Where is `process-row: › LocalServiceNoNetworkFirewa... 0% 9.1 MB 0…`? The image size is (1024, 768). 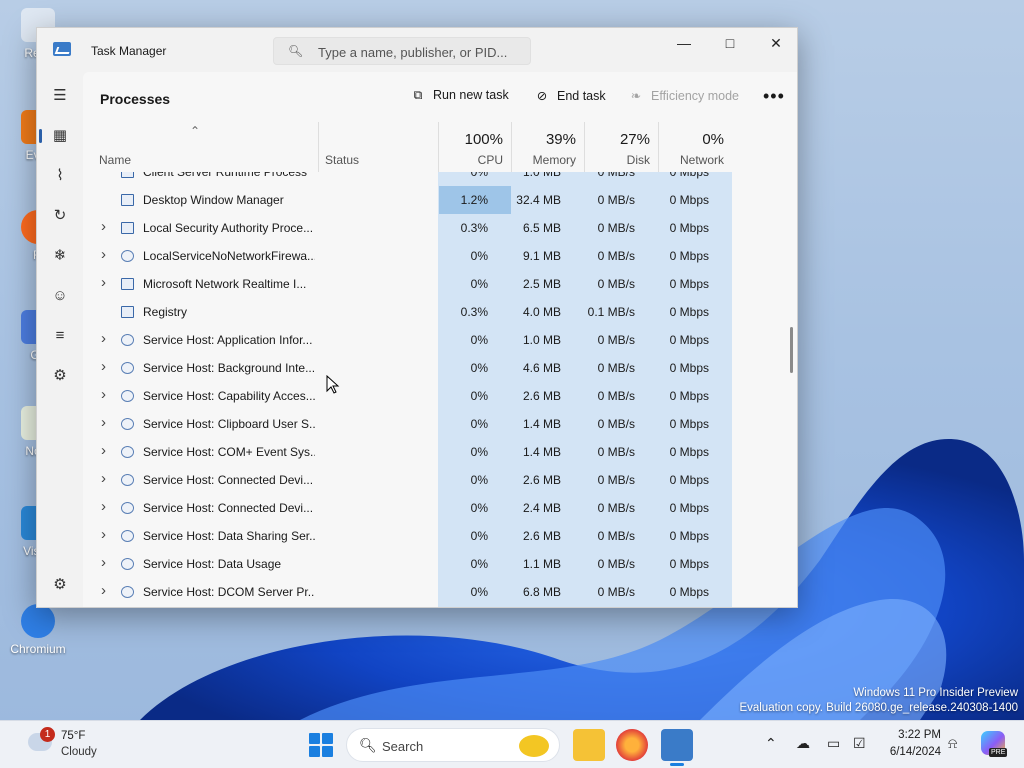
process-row: › LocalServiceNoNetworkFirewa... 0% 9.1 MB 0… is located at coordinates (433, 256).